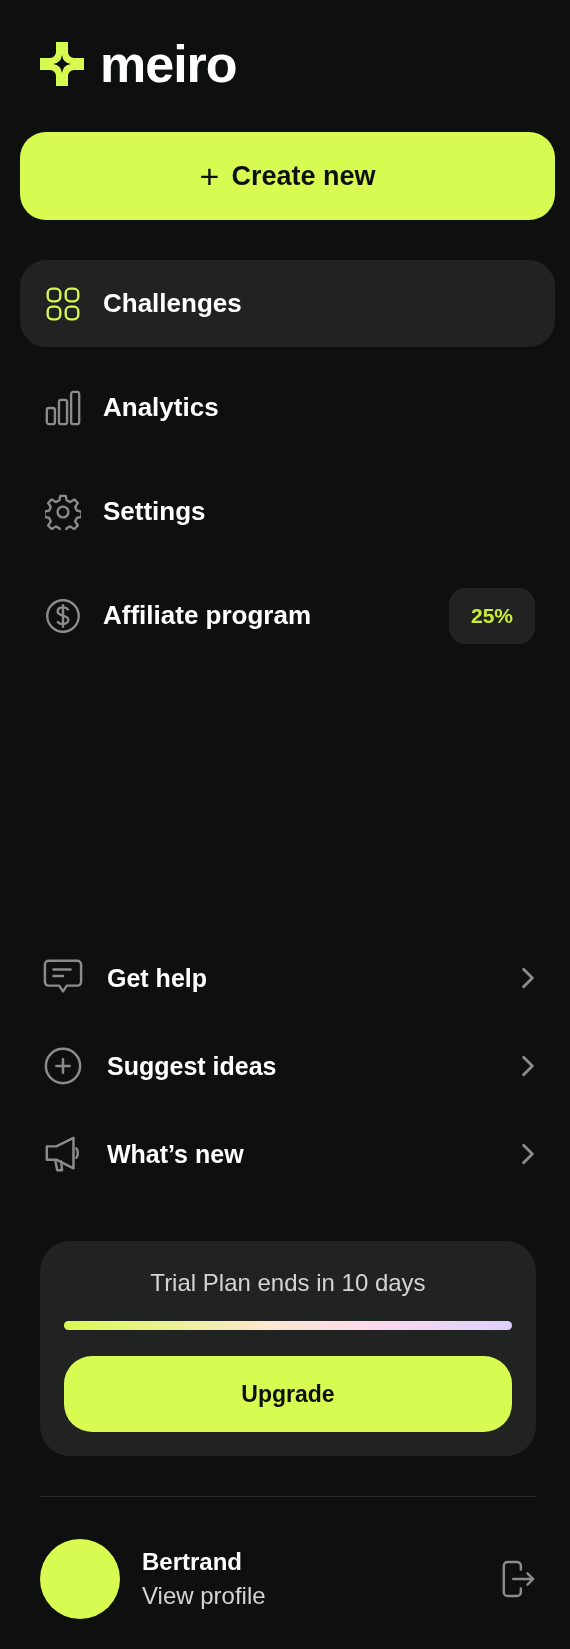 The height and width of the screenshot is (1649, 570). Describe the element at coordinates (287, 407) in the screenshot. I see `nav-item: Analytics` at that location.